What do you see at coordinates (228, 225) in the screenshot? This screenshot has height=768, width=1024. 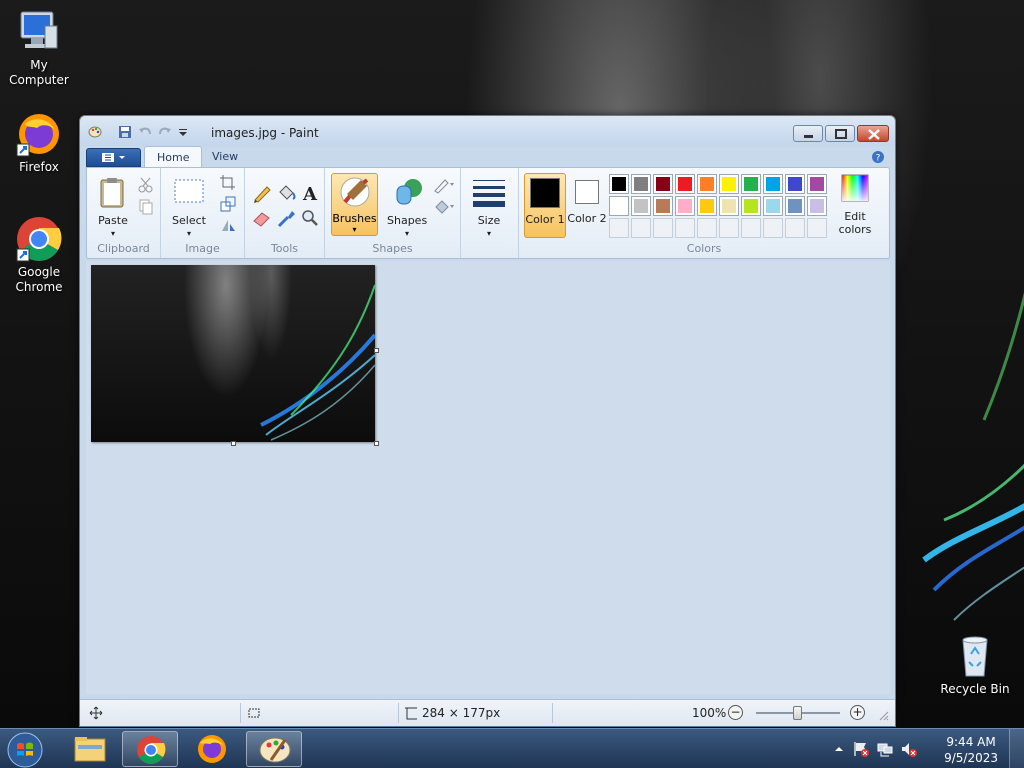 I see `rotate-icon` at bounding box center [228, 225].